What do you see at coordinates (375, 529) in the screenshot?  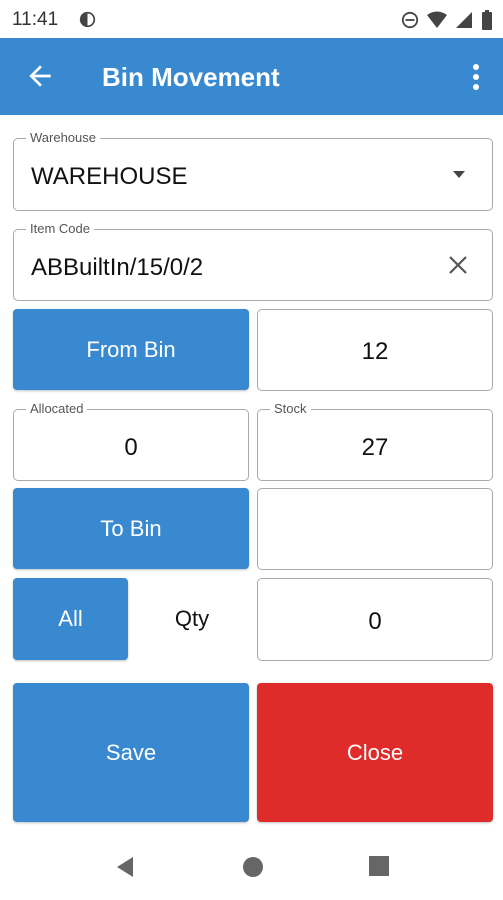 I see `to-bin-field` at bounding box center [375, 529].